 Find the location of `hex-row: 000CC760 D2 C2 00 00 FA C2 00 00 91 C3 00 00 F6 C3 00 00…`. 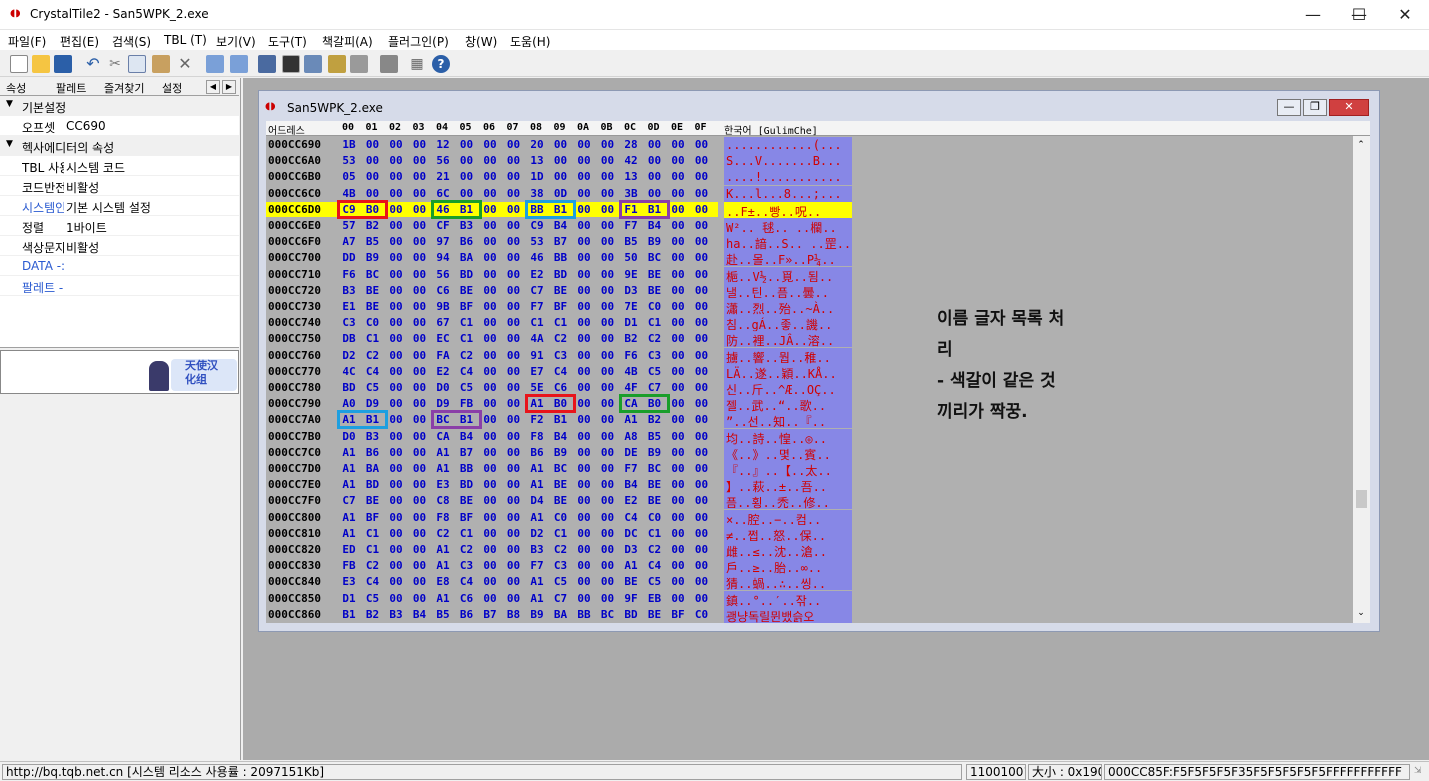

hex-row: 000CC760 D2 C2 00 00 FA C2 00 00 91 C3 00 00 F6 C3 00 00… is located at coordinates (809, 356).